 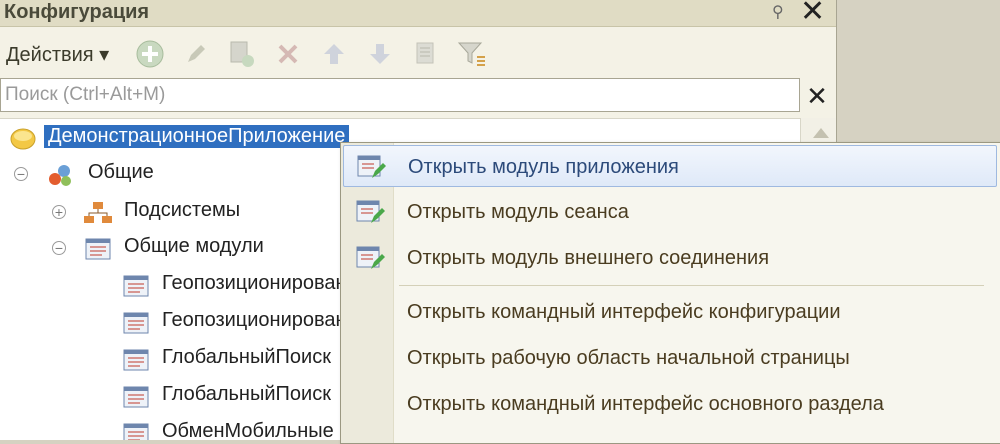 What do you see at coordinates (588, 258) in the screenshot?
I see `menu-item-label: Открыть модуль внешнего соединения` at bounding box center [588, 258].